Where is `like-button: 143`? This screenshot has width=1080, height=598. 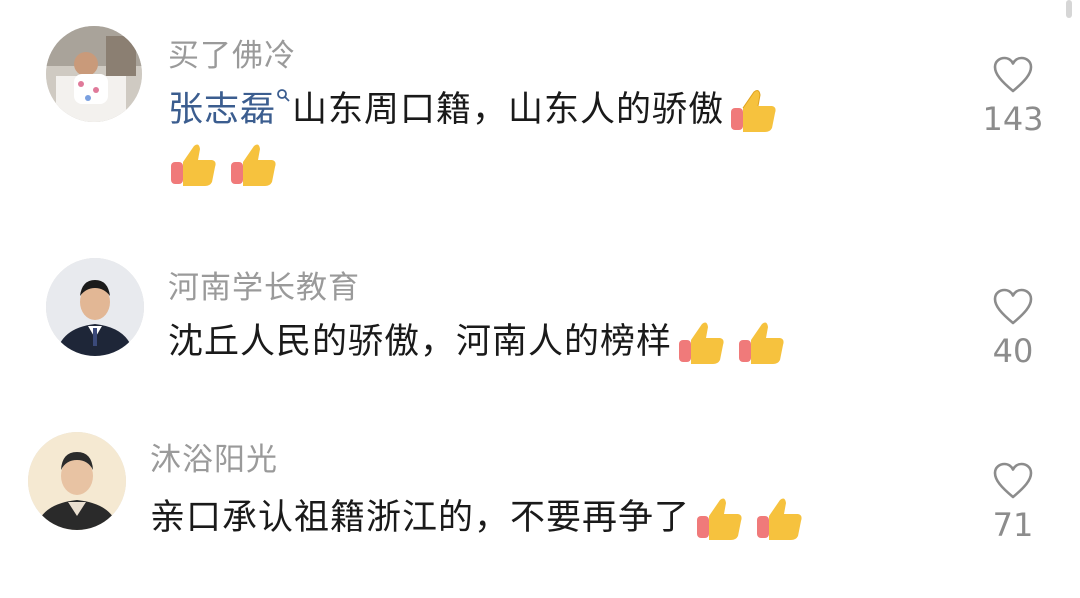 like-button: 143 is located at coordinates (1013, 97).